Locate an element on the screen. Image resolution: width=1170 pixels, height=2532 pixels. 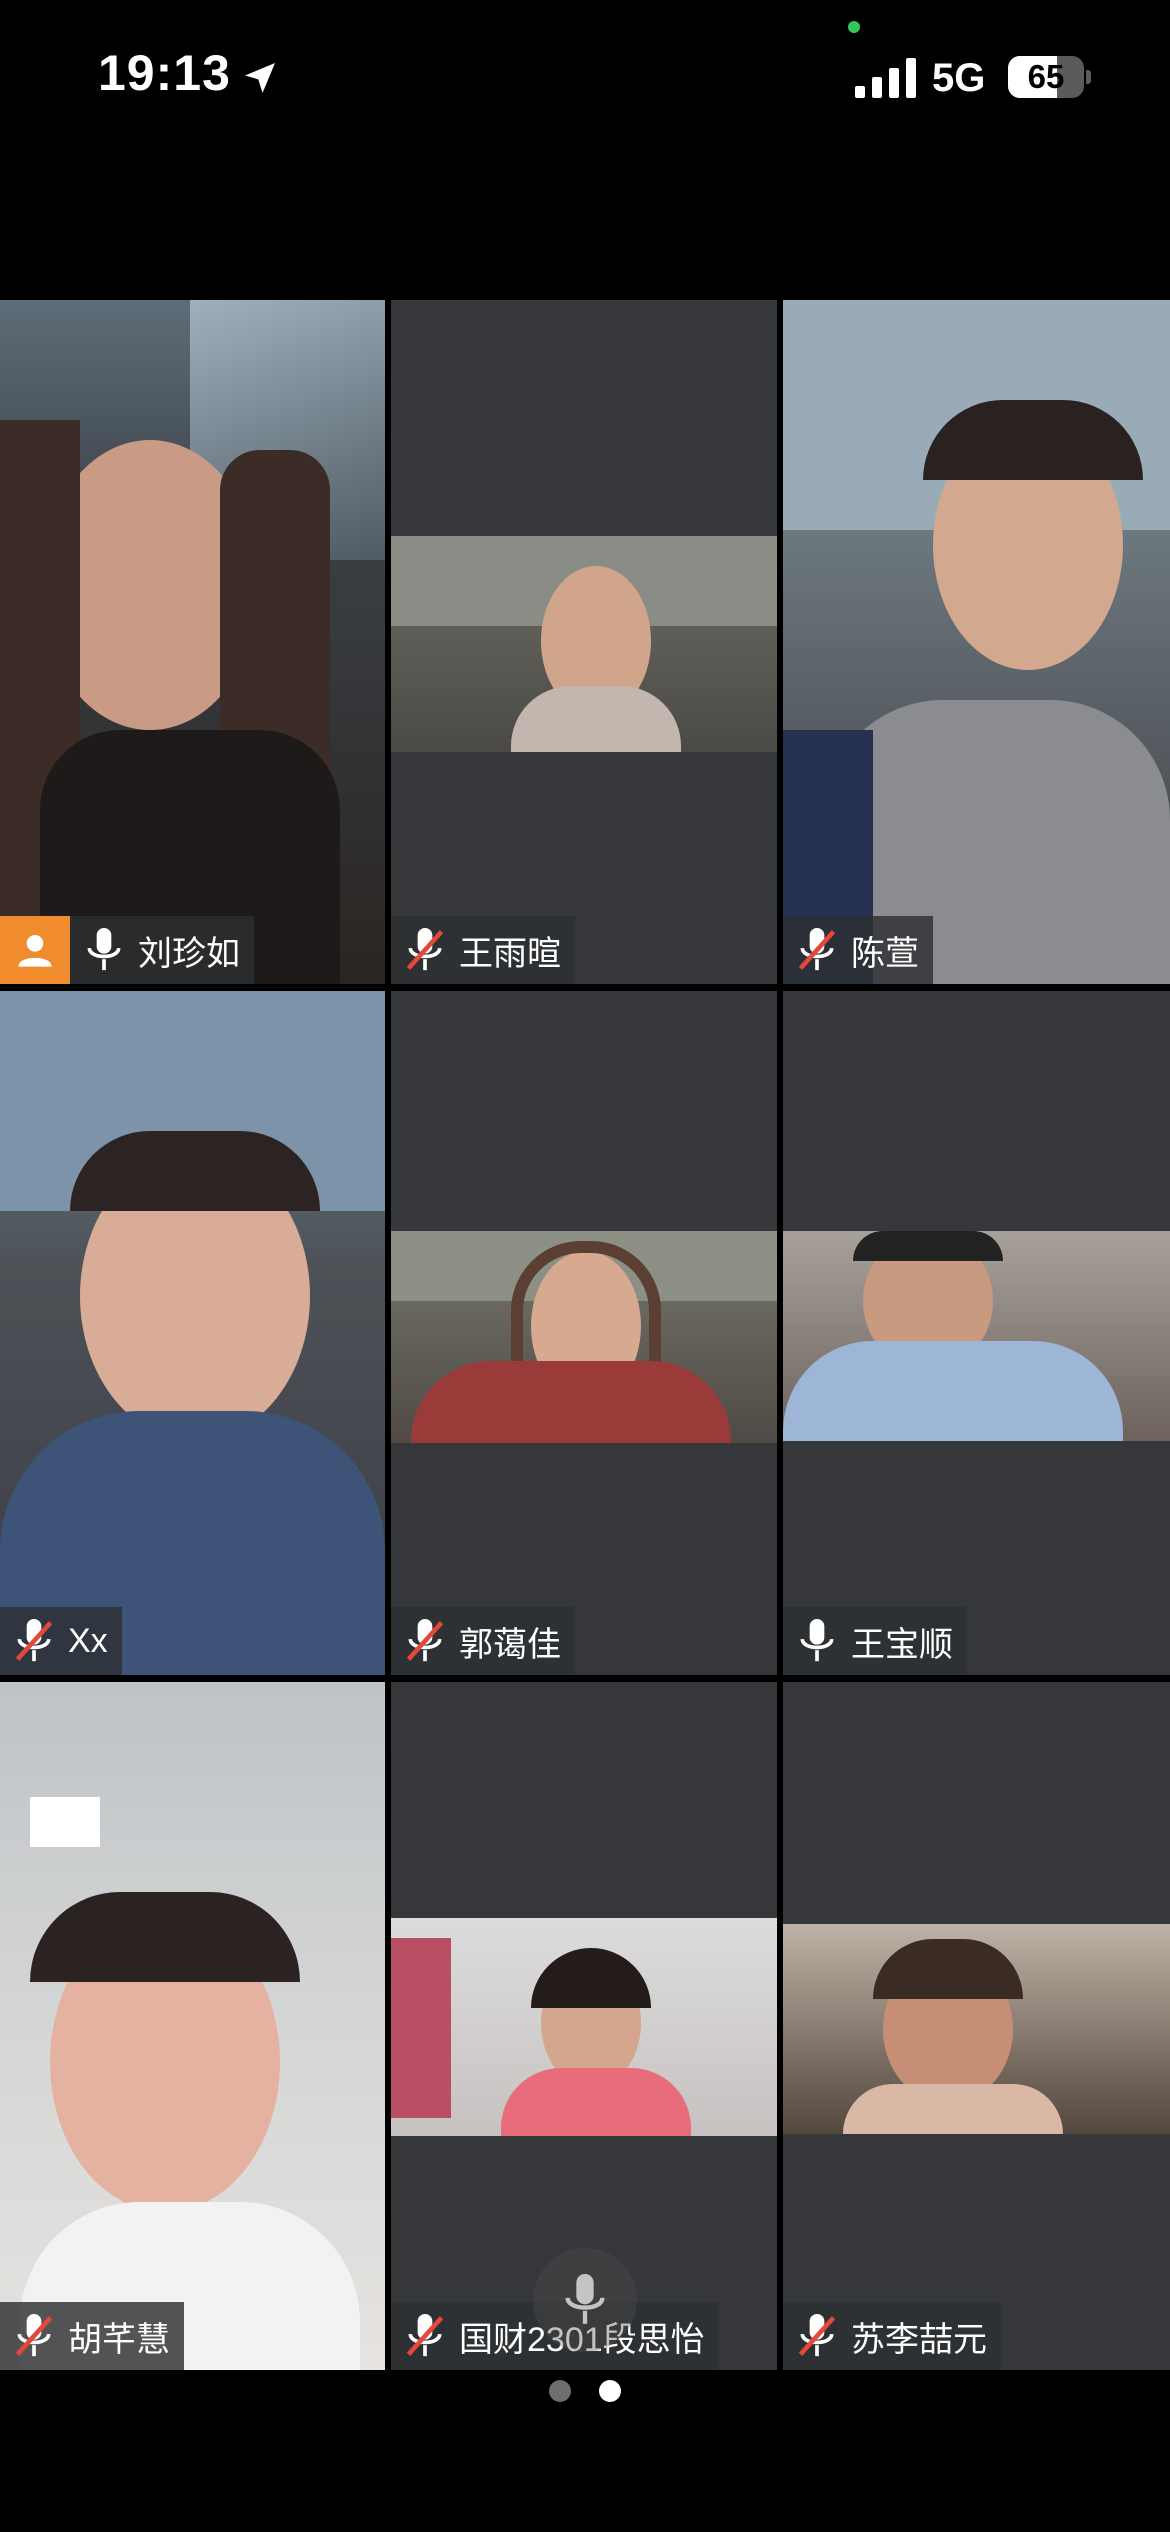
participant-name-bar: 刘珍如 is located at coordinates (127, 950).